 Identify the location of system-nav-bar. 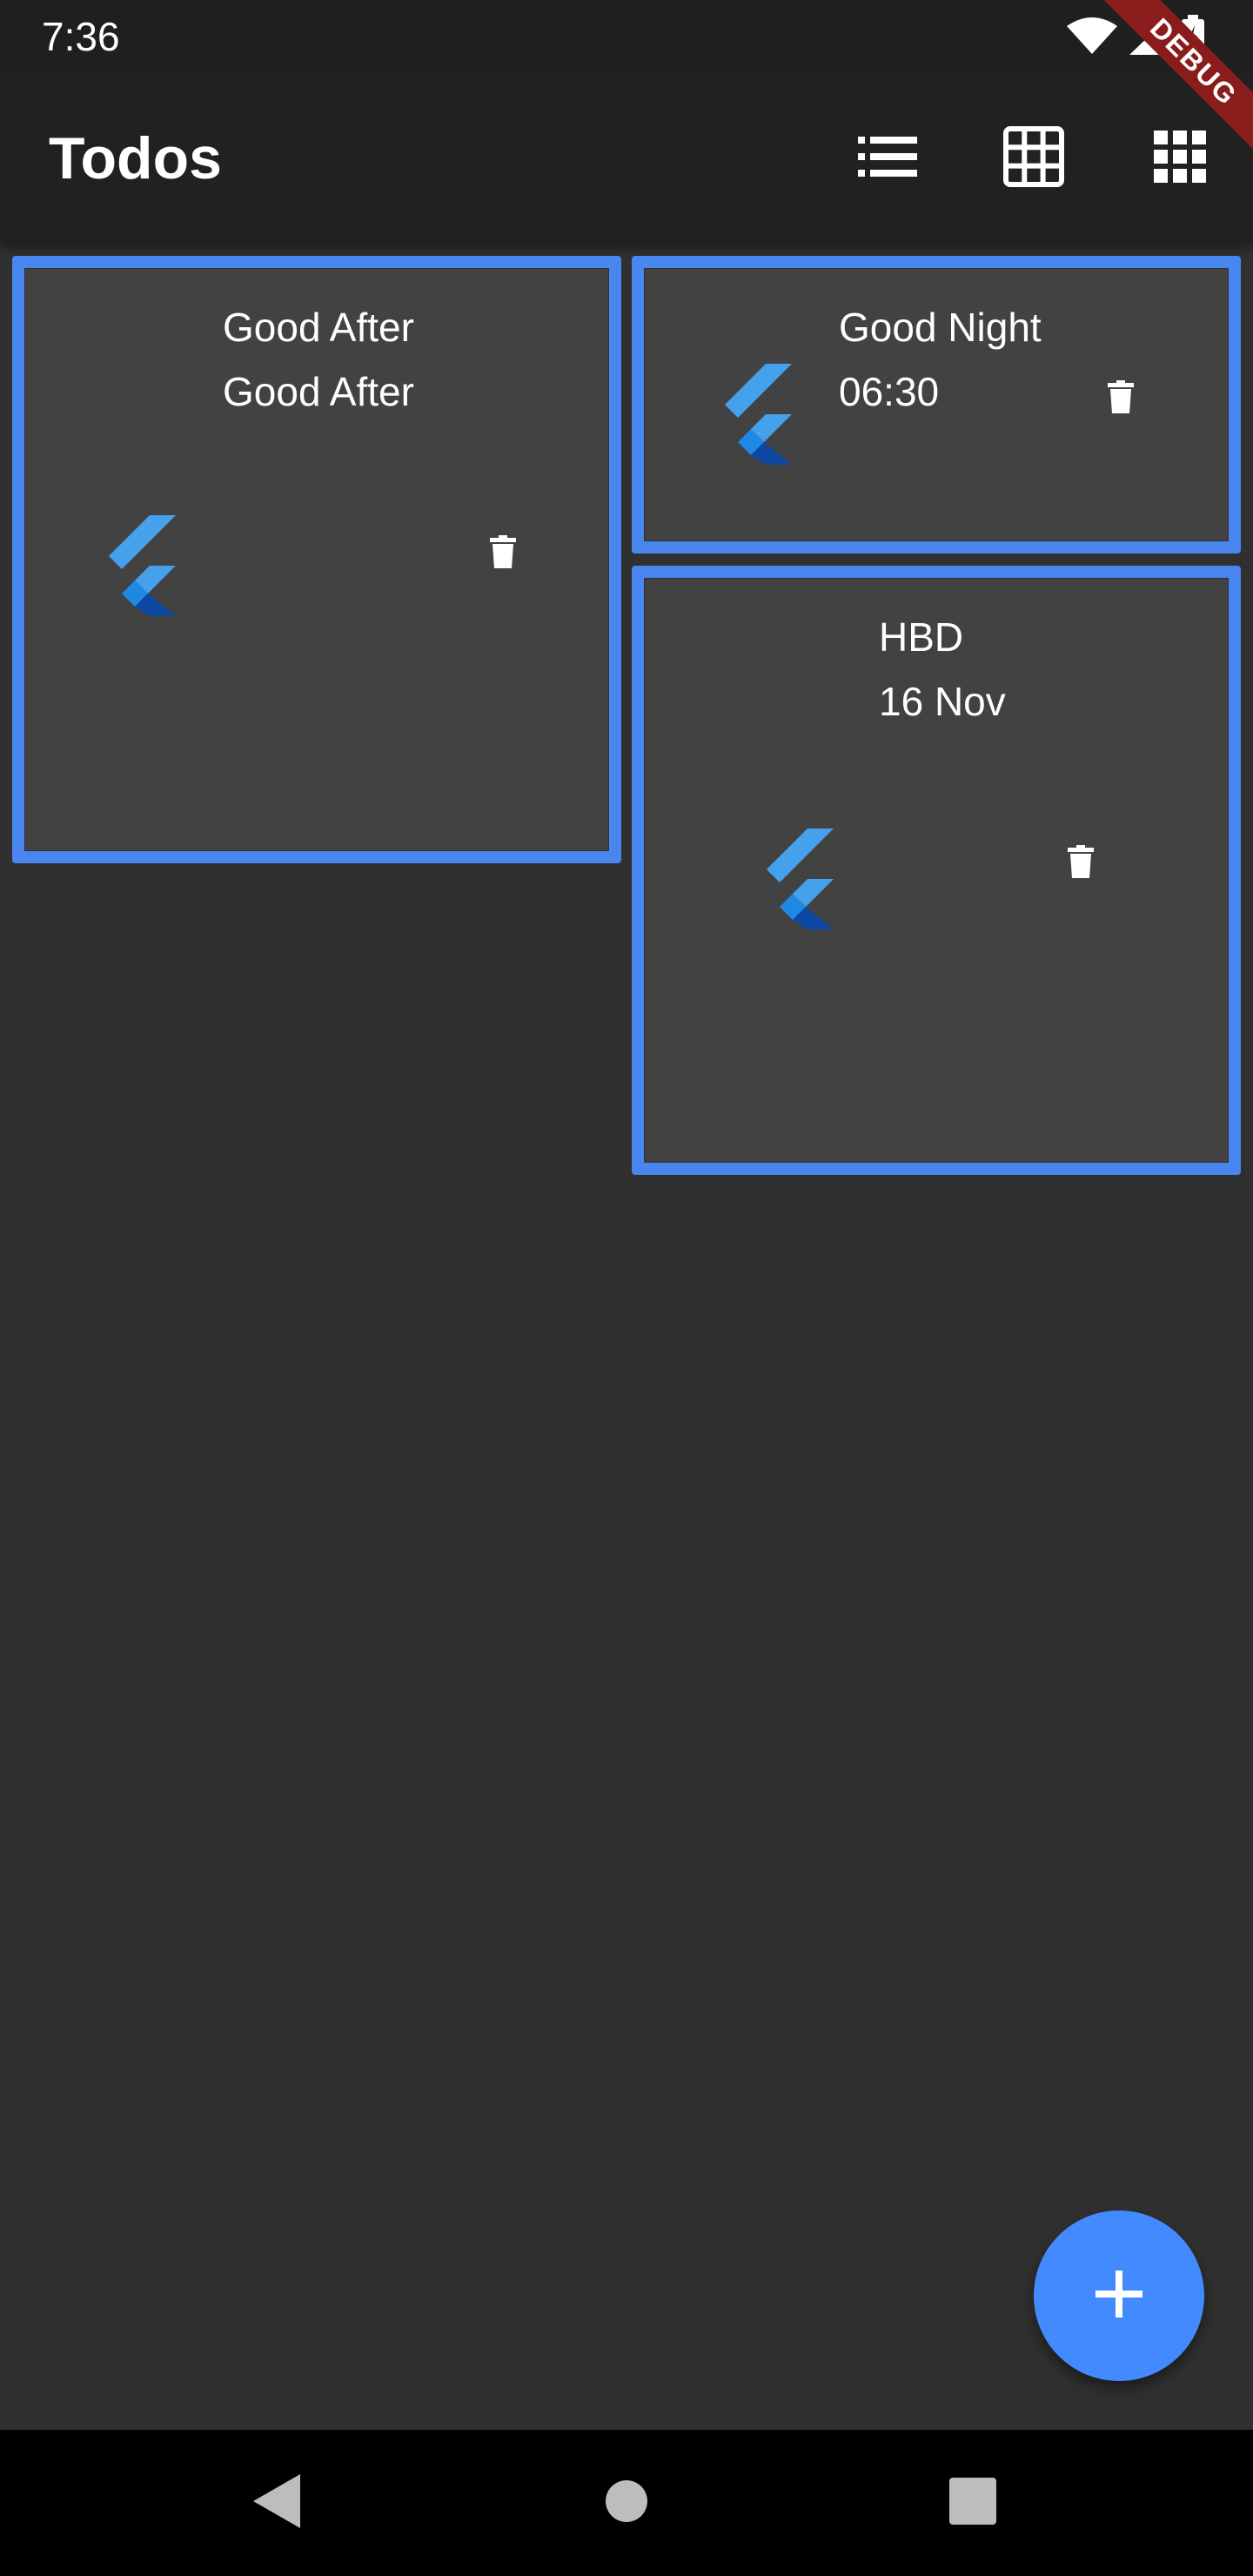
(626, 2503).